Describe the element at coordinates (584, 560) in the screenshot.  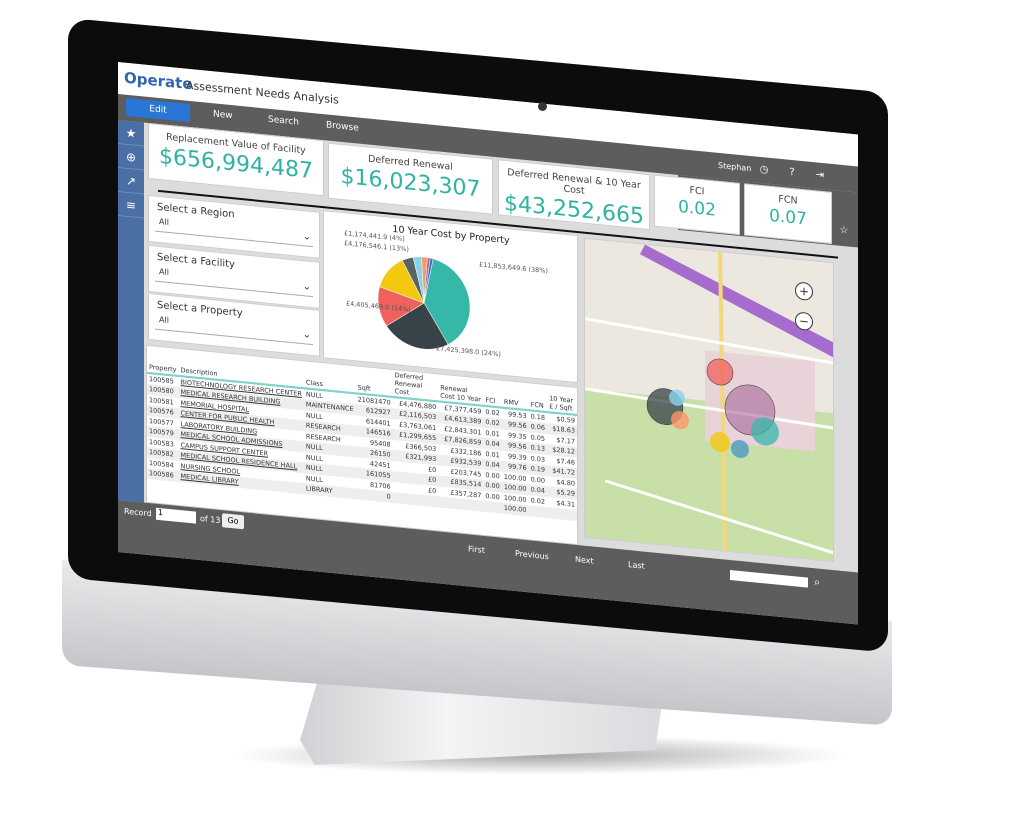
I see `next-button: Next` at that location.